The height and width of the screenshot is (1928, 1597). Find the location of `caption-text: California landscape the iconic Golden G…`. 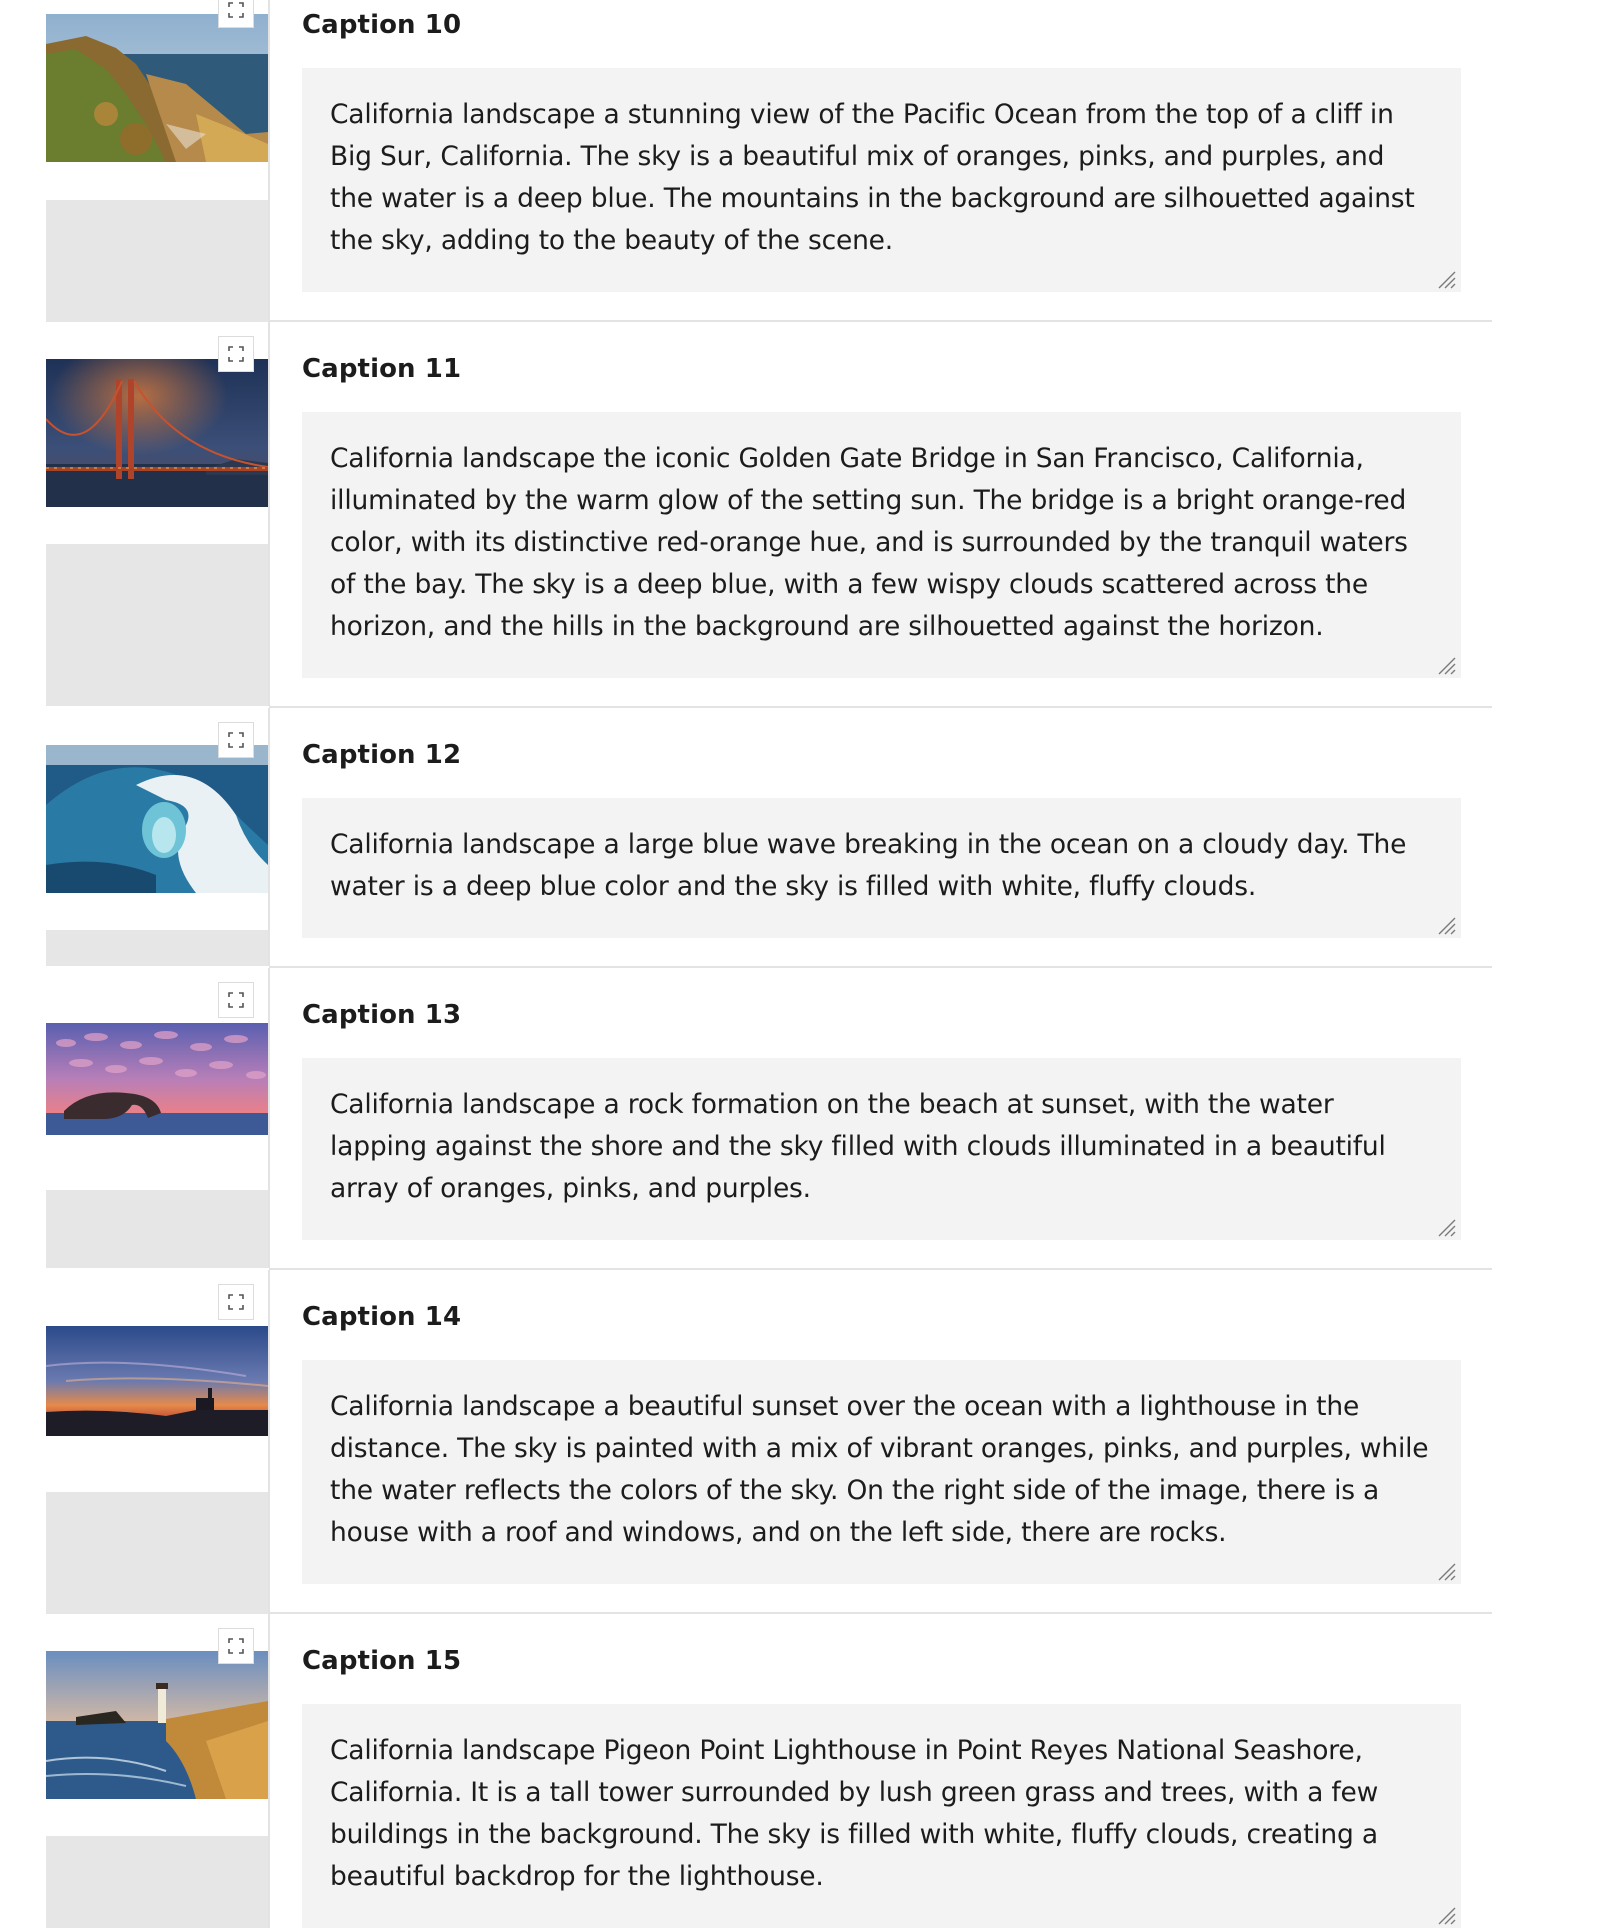

caption-text: California landscape the iconic Golden G… is located at coordinates (869, 542).